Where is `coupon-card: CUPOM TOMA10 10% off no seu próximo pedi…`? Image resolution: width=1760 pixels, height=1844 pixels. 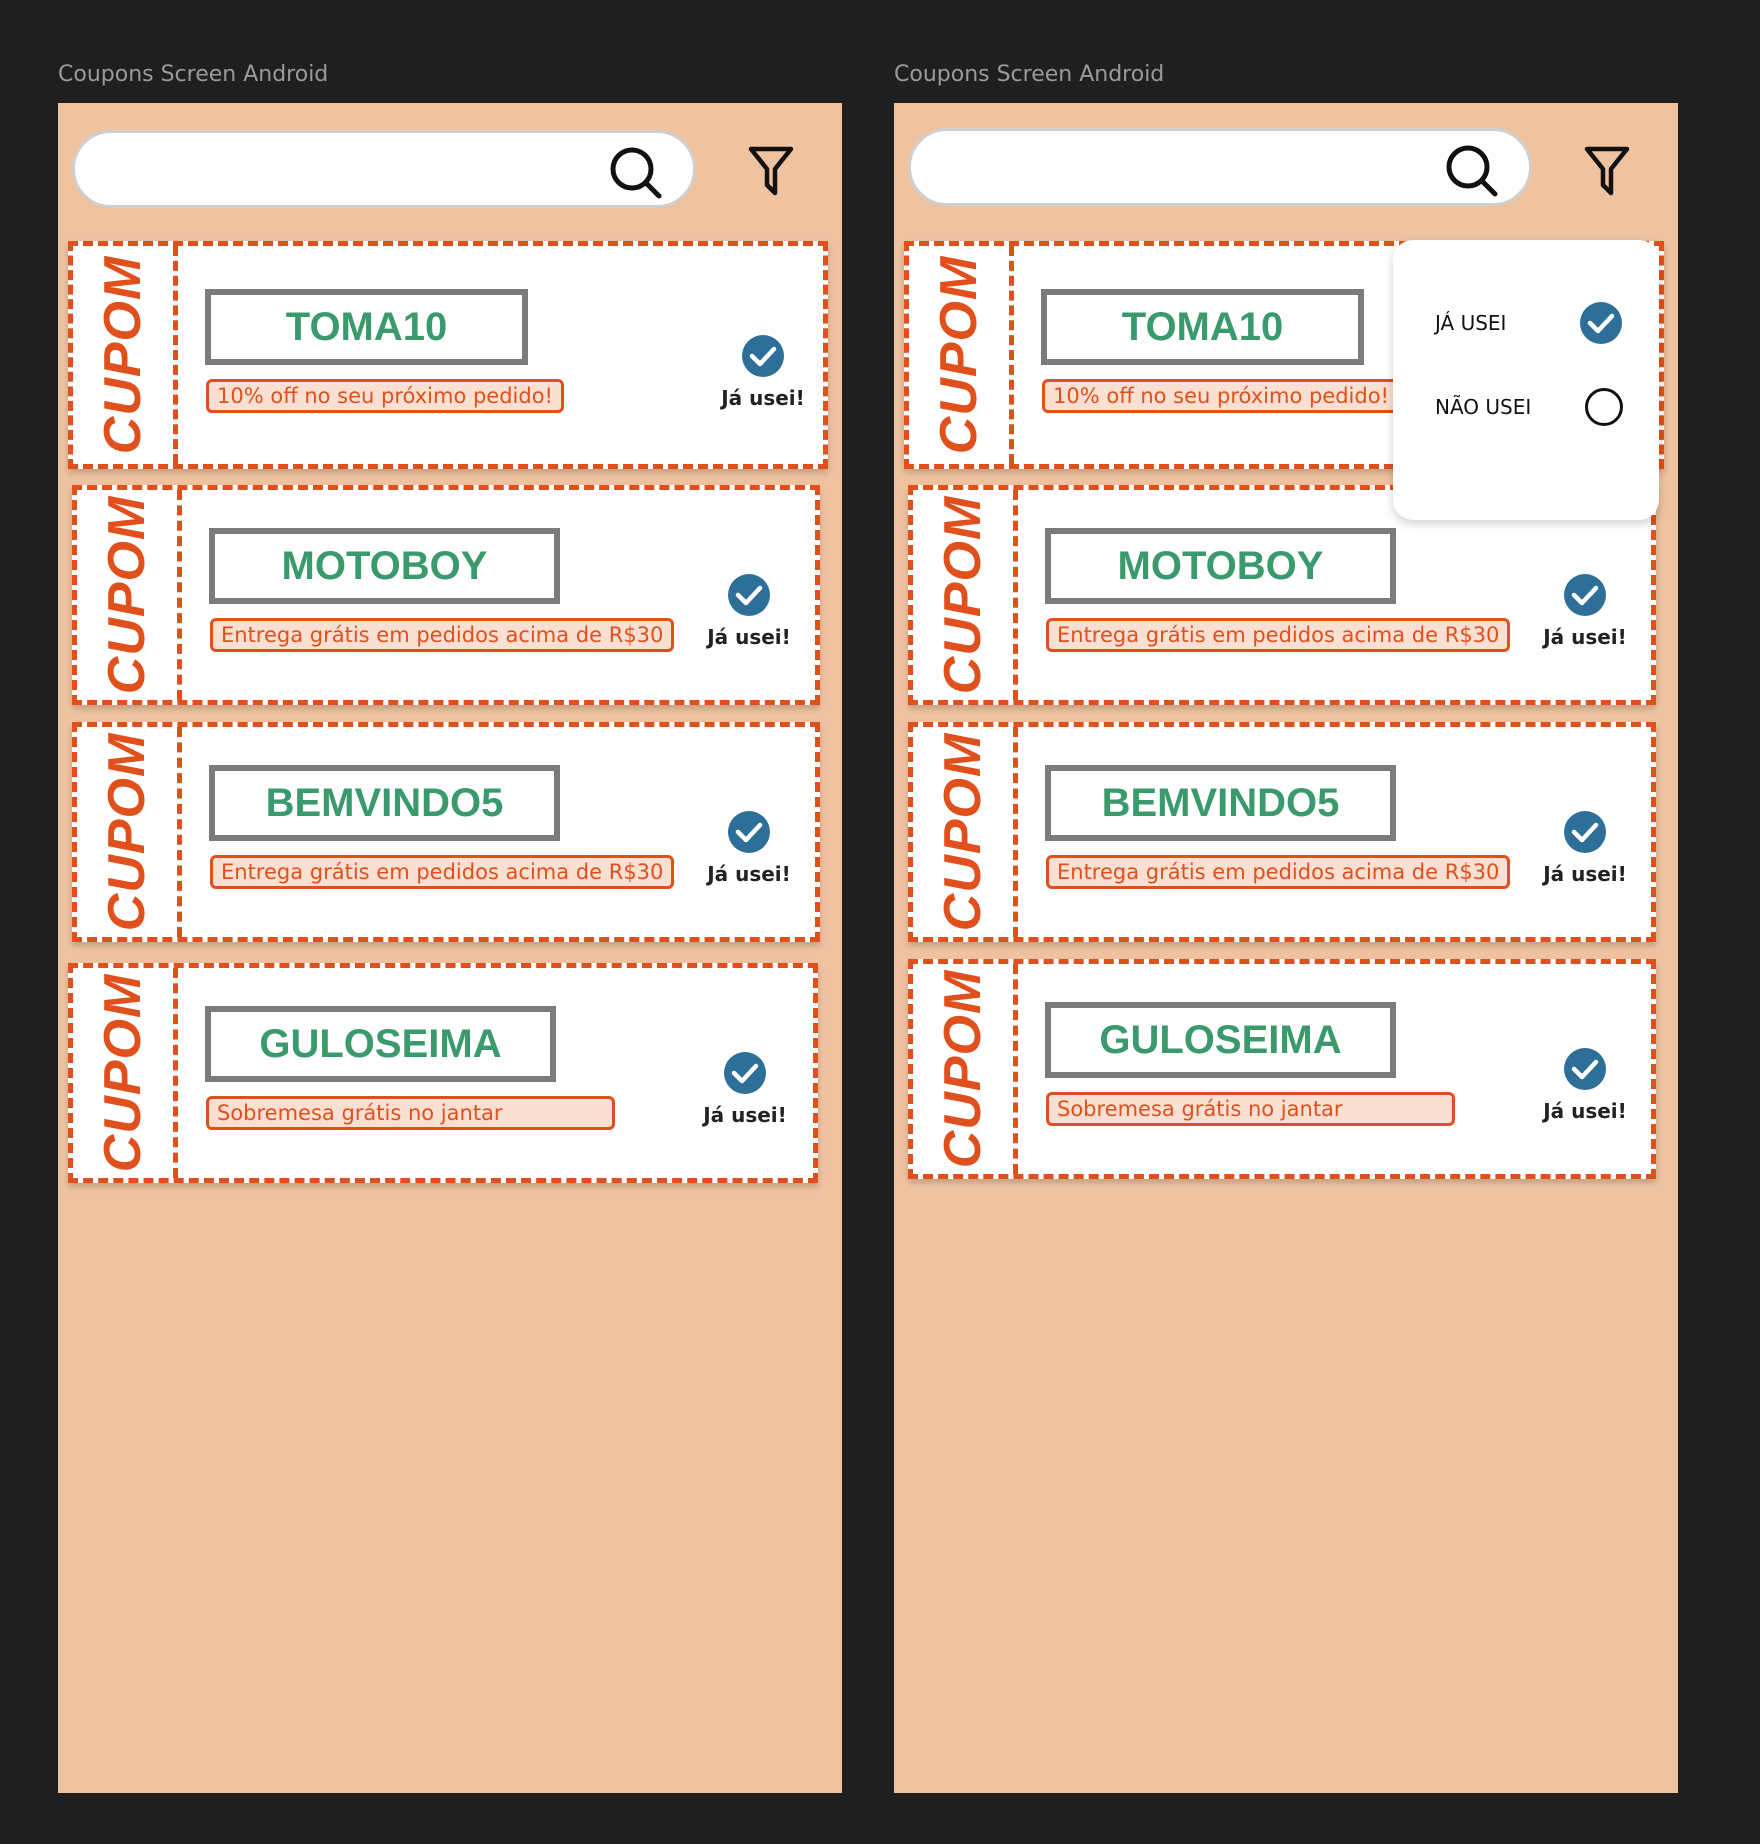
coupon-card: CUPOM TOMA10 10% off no seu próximo pedi… is located at coordinates (448, 355).